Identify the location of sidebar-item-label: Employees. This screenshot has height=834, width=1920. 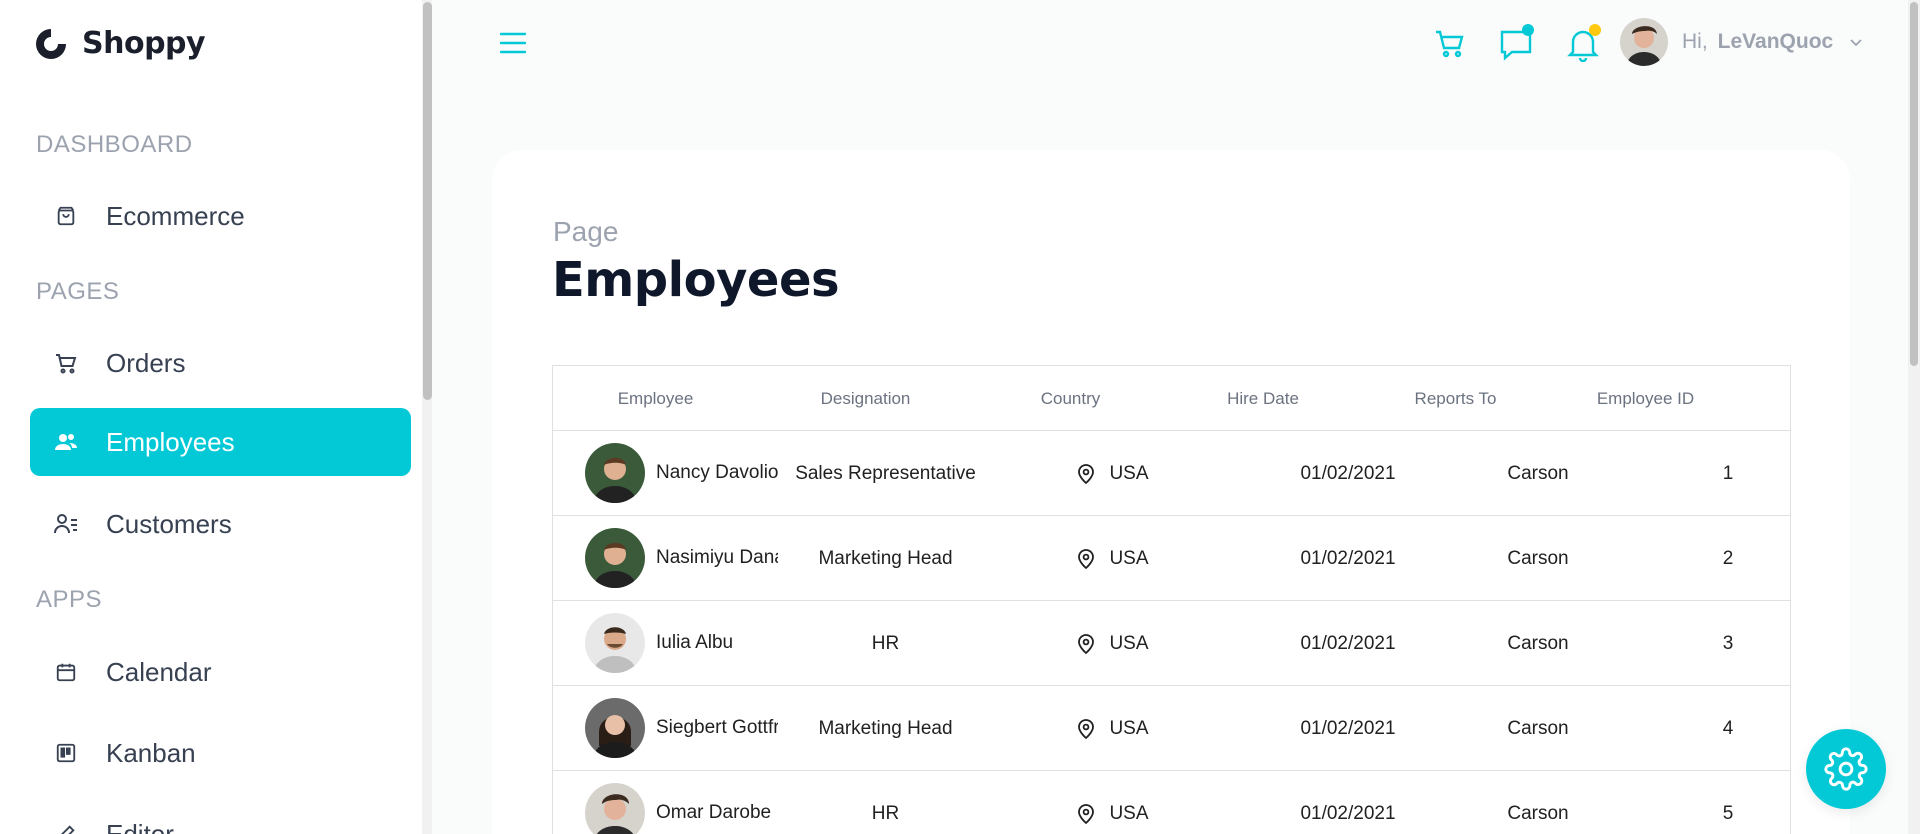
(170, 441).